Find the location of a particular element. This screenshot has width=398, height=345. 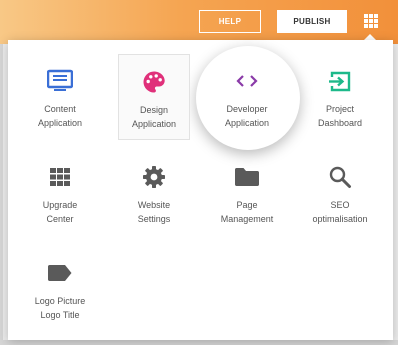

palette-icon is located at coordinates (154, 82).